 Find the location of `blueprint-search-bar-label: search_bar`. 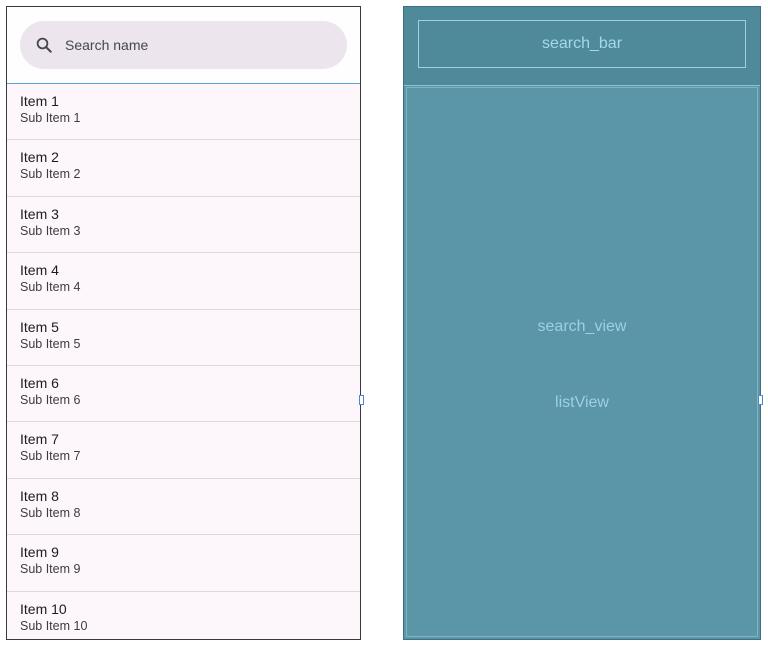

blueprint-search-bar-label: search_bar is located at coordinates (582, 44).